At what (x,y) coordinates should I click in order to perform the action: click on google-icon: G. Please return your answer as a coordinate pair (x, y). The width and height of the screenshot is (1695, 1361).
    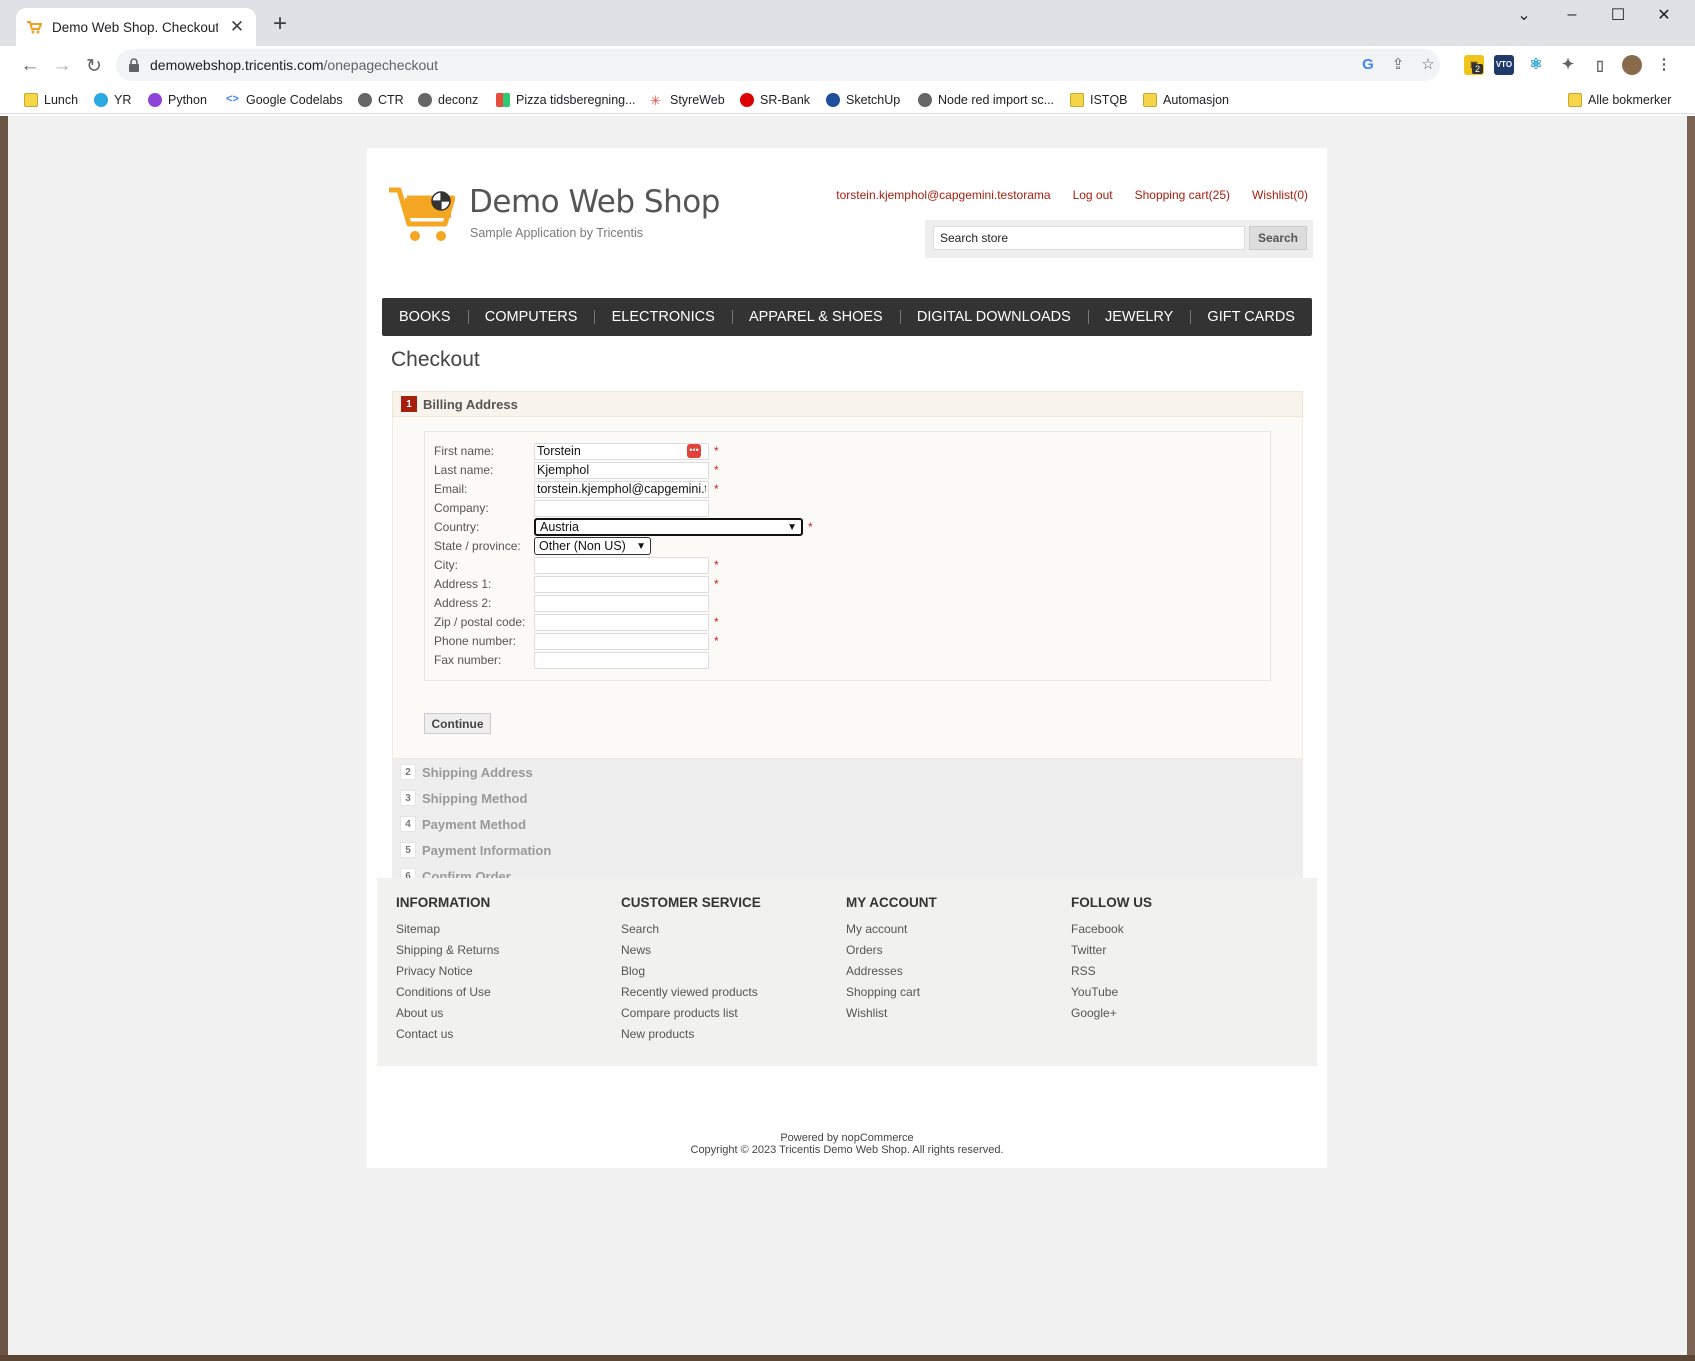
    Looking at the image, I should click on (1368, 65).